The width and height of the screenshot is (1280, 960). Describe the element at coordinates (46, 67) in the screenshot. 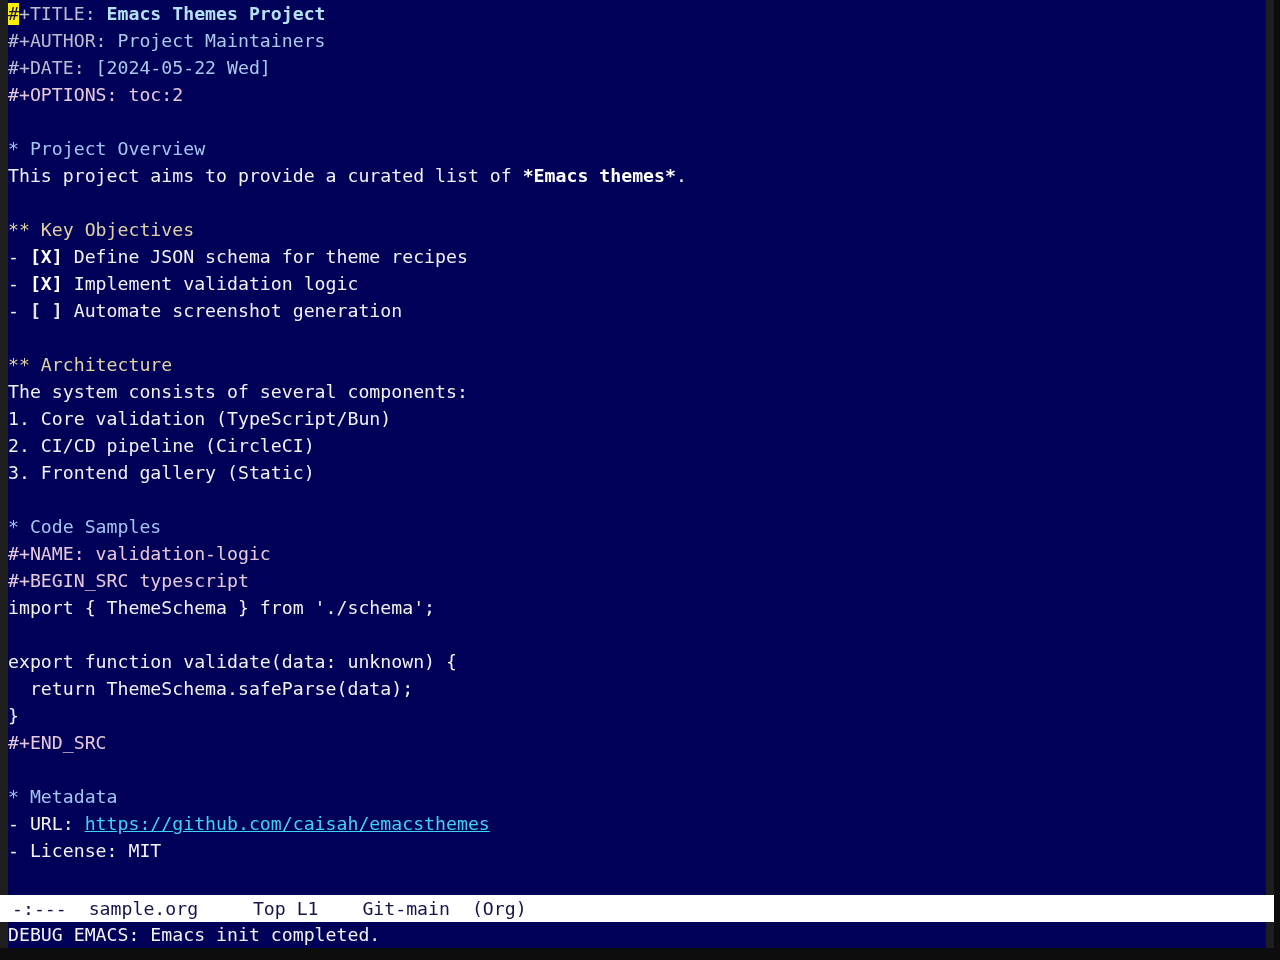

I see `keyword-label: #+DATE:` at that location.